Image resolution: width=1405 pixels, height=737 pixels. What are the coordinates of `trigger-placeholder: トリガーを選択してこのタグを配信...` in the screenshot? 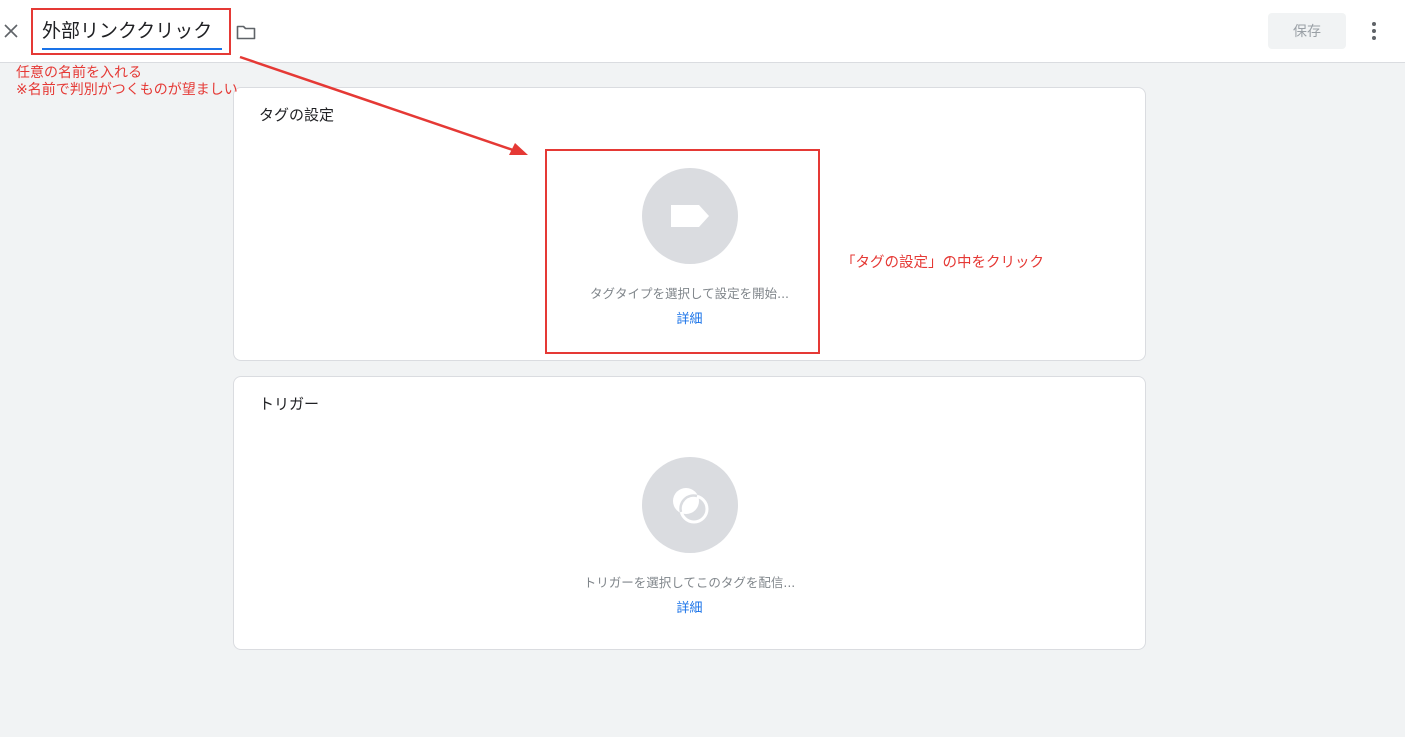 It's located at (689, 582).